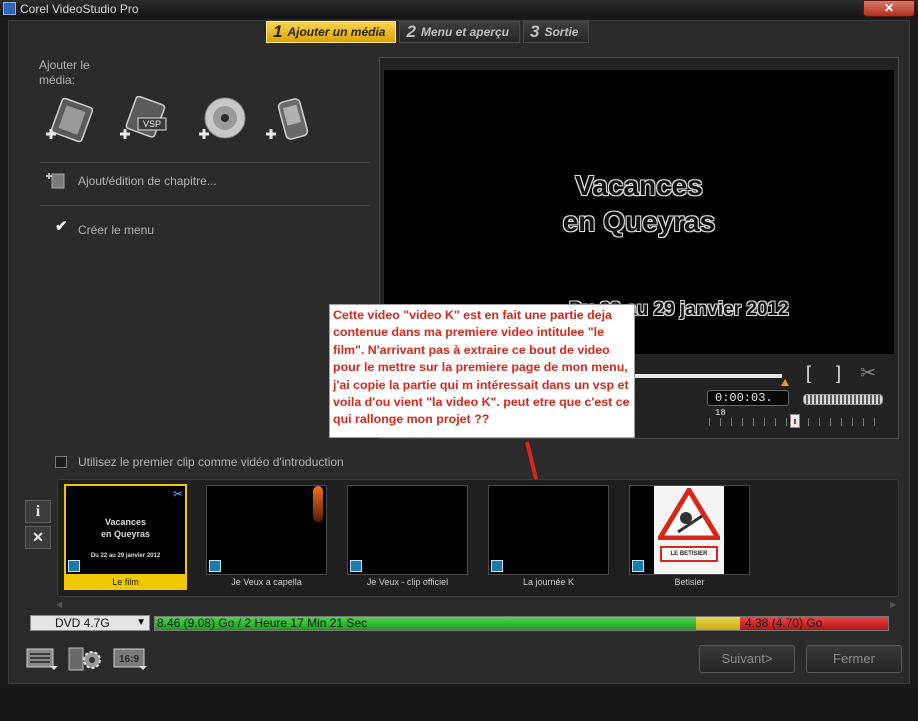 Image resolution: width=918 pixels, height=721 pixels. I want to click on title-bar: Corel VideoStudio Pro ✕, so click(459, 9).